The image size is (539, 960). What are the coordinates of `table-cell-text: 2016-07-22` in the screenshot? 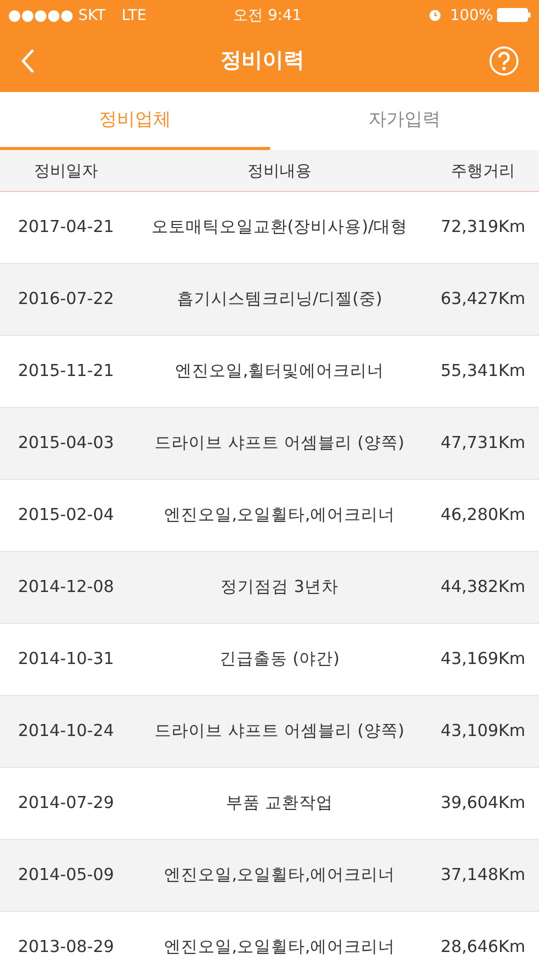 It's located at (66, 299).